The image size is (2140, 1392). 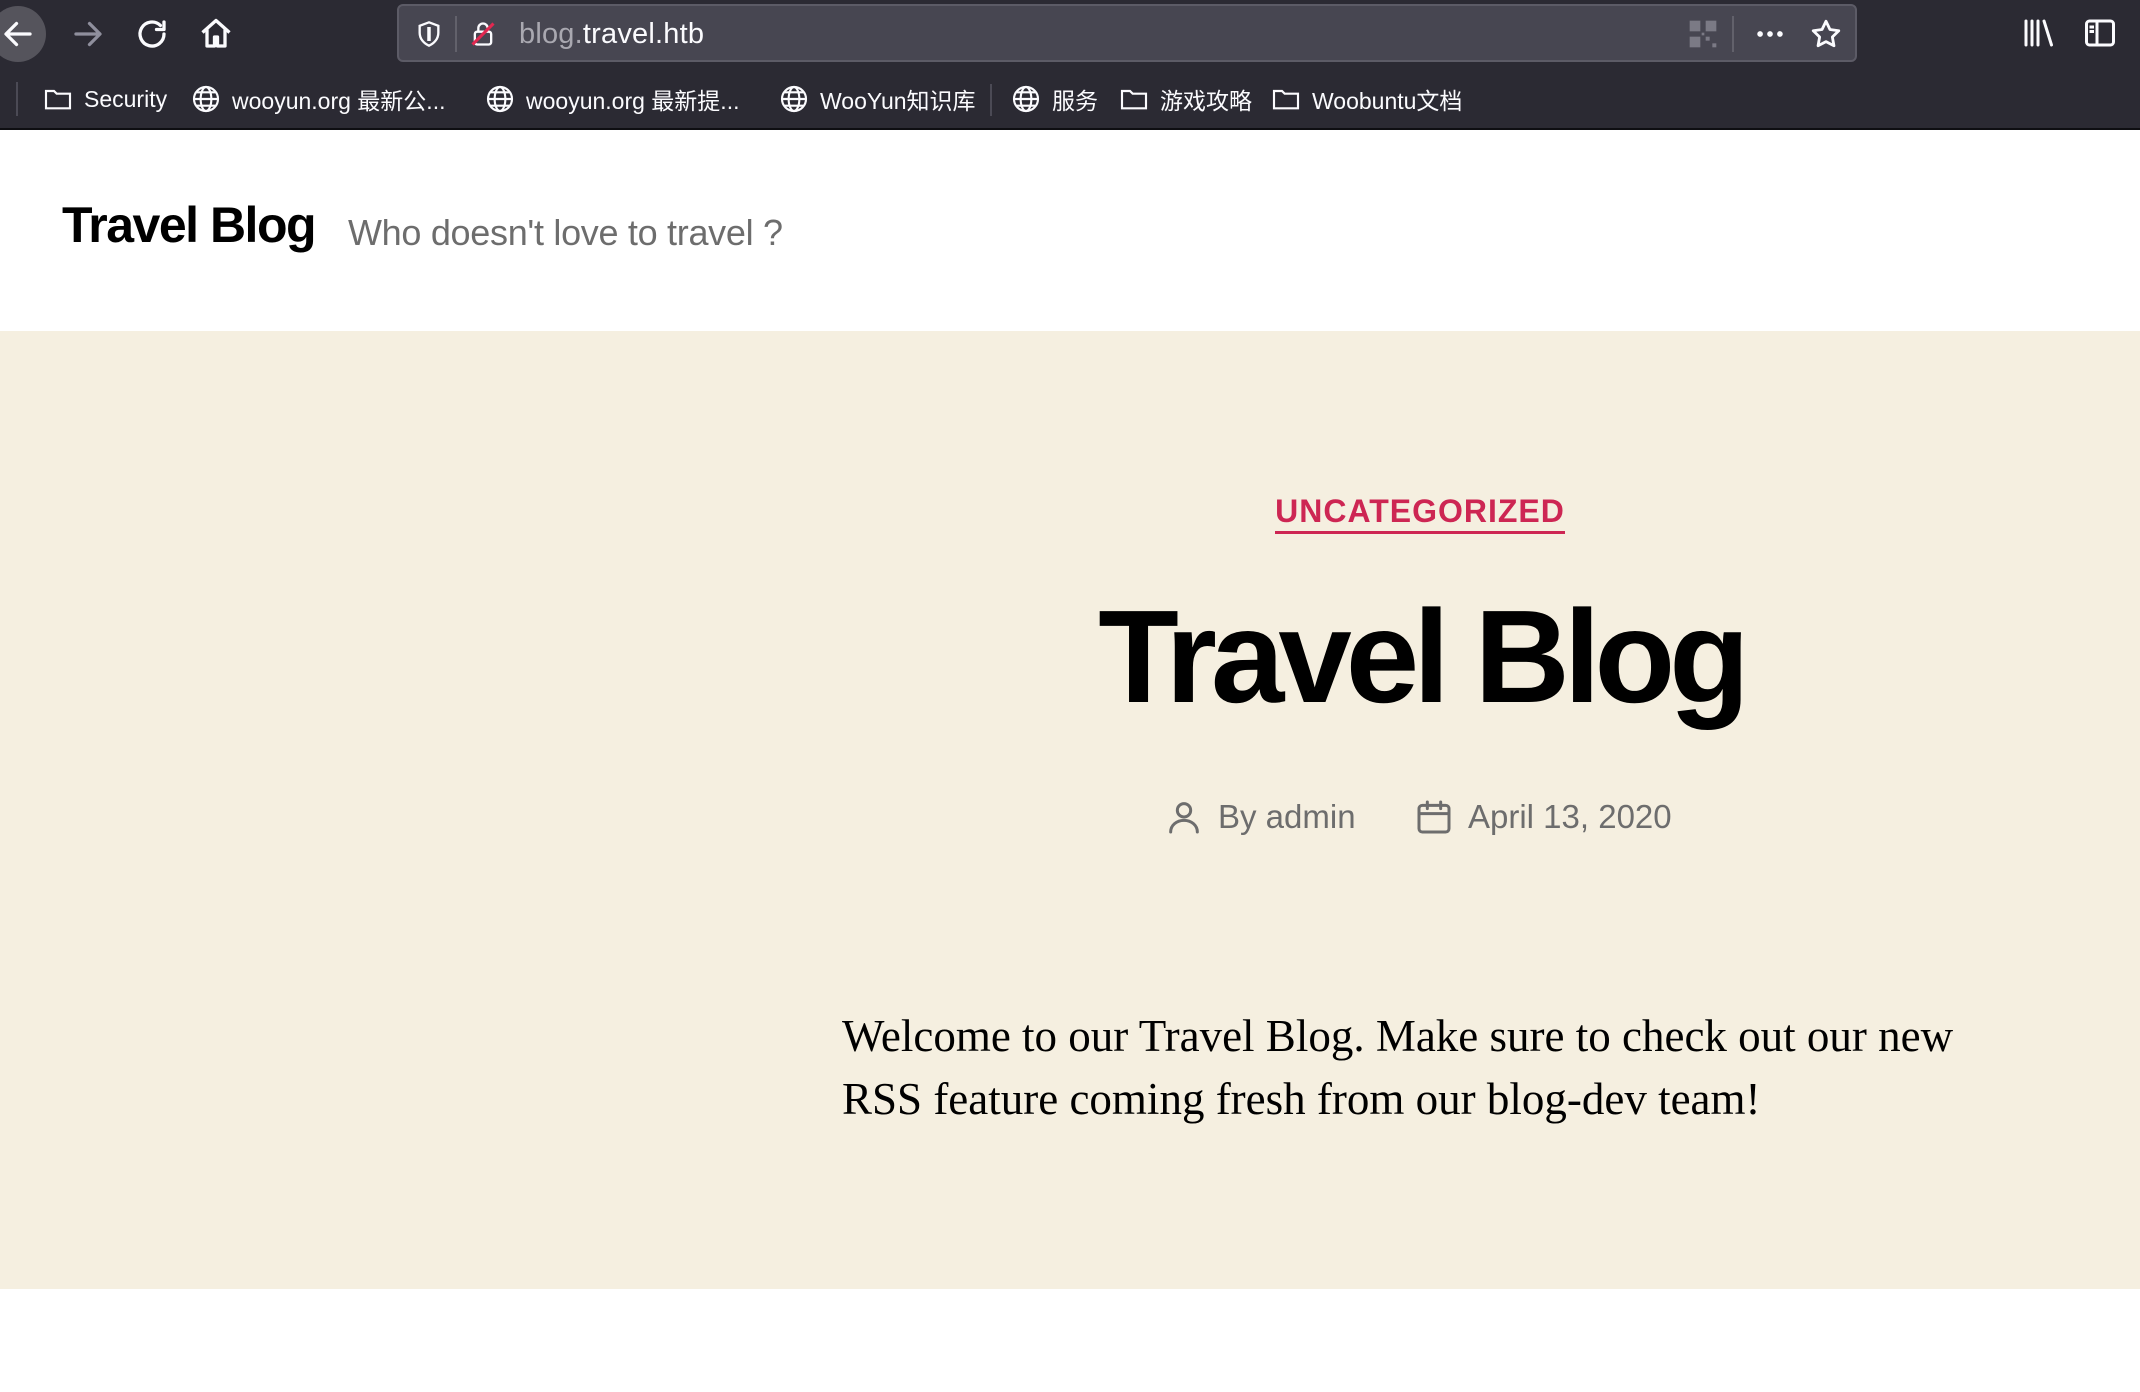 I want to click on home-icon, so click(x=216, y=33).